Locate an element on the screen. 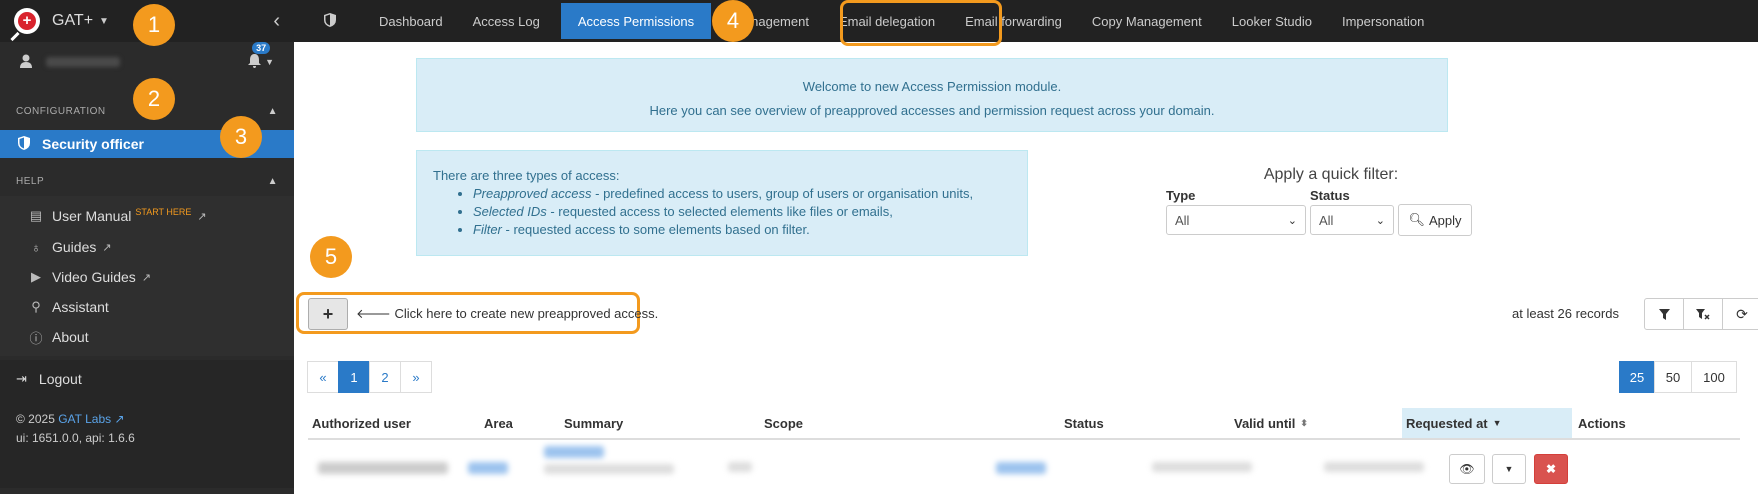 This screenshot has height=494, width=1758. apply-filter-button: 🔍︎ Apply is located at coordinates (1435, 220).